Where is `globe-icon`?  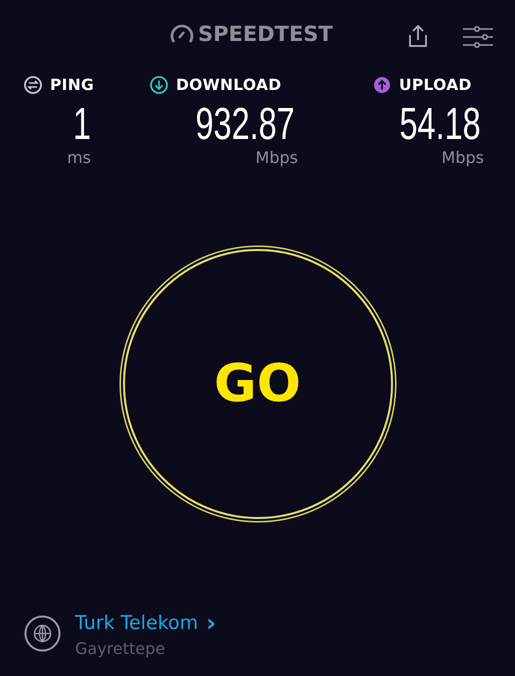
globe-icon is located at coordinates (42, 633).